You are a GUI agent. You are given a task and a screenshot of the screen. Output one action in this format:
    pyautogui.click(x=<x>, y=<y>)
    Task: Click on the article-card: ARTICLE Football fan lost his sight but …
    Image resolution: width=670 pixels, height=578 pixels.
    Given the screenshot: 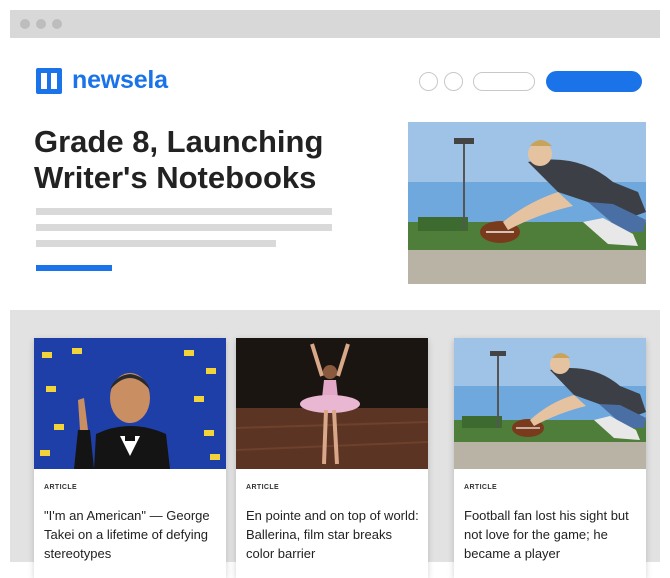 What is the action you would take?
    pyautogui.click(x=550, y=458)
    